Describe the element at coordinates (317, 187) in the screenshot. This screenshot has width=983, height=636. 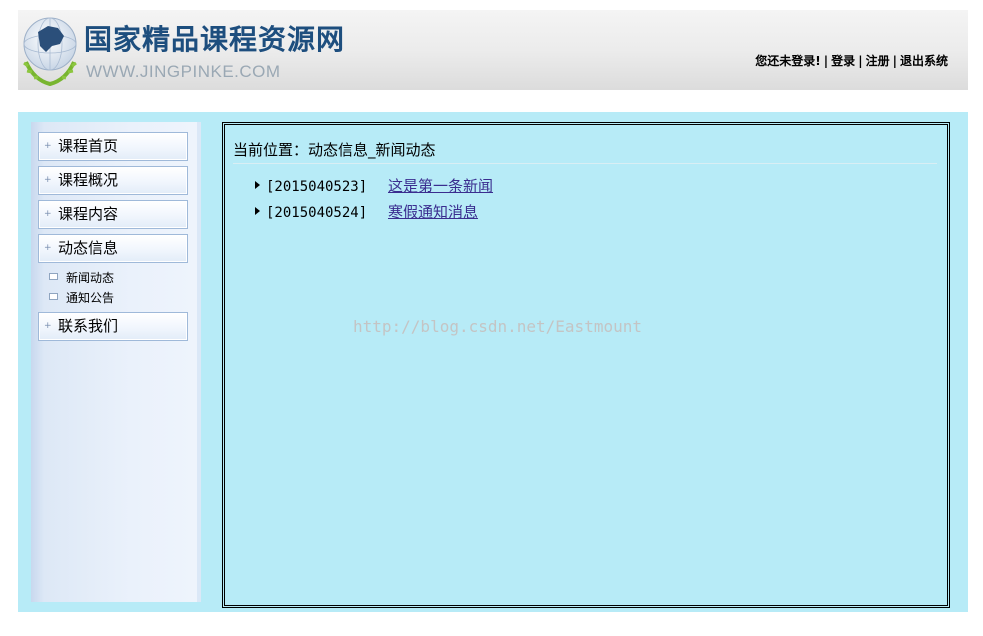
I see `news-date: [2015040523]` at that location.